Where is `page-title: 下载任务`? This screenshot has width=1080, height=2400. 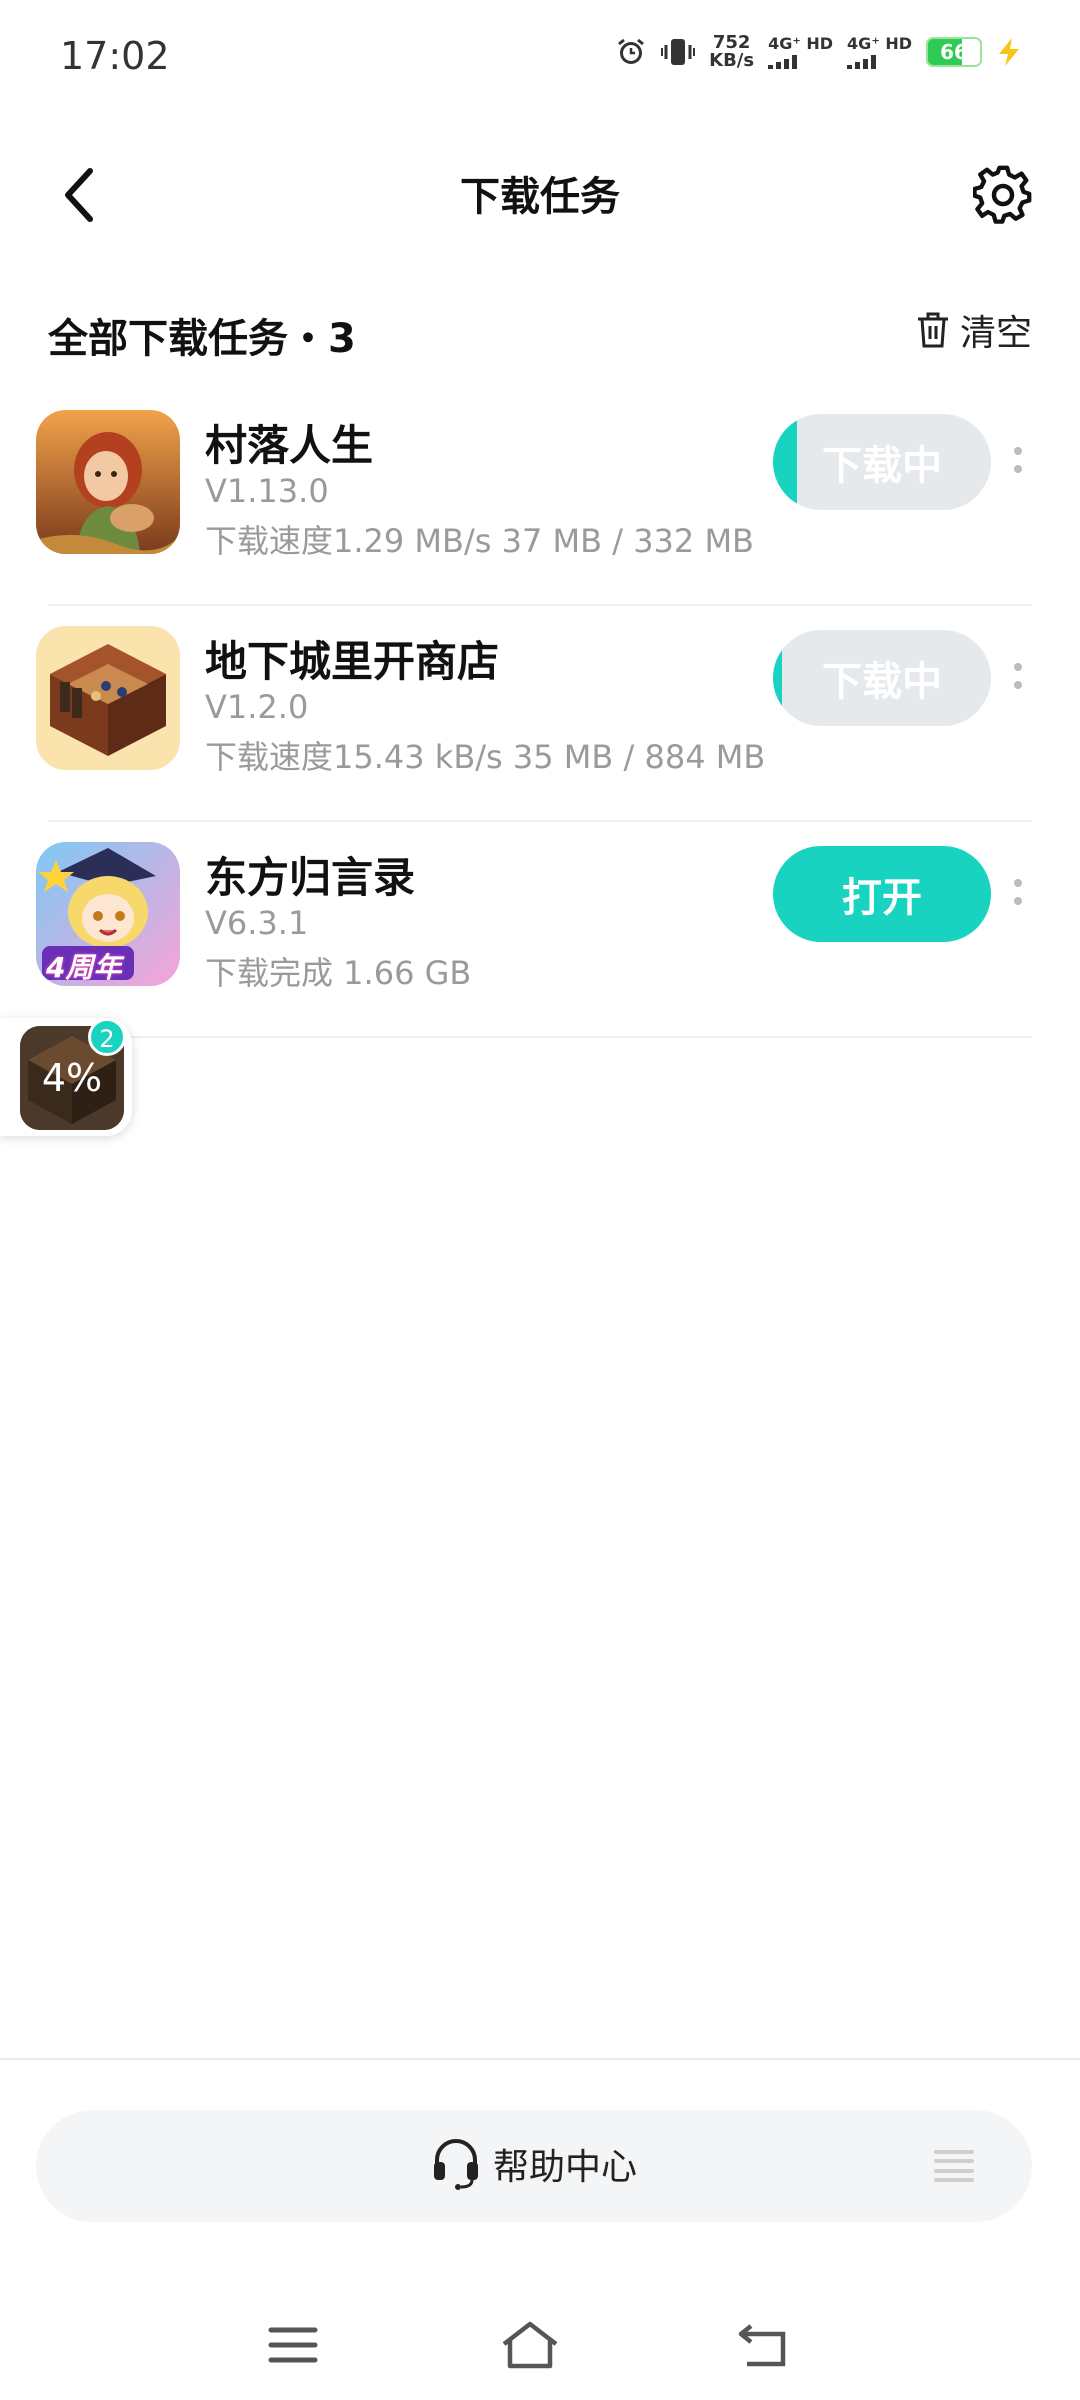
page-title: 下载任务 is located at coordinates (540, 197).